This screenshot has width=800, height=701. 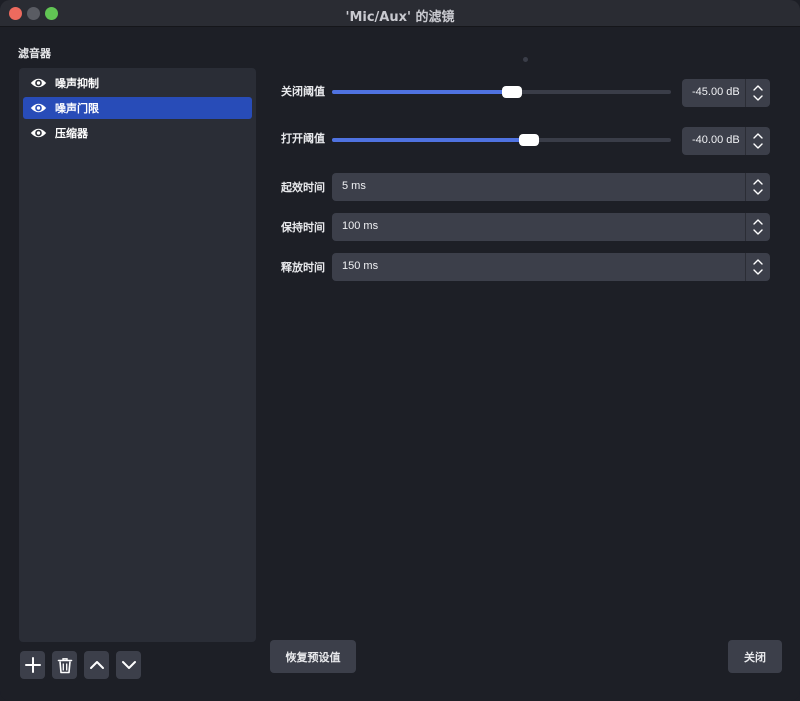 What do you see at coordinates (137, 133) in the screenshot?
I see `filter-item-compressor: 压缩器` at bounding box center [137, 133].